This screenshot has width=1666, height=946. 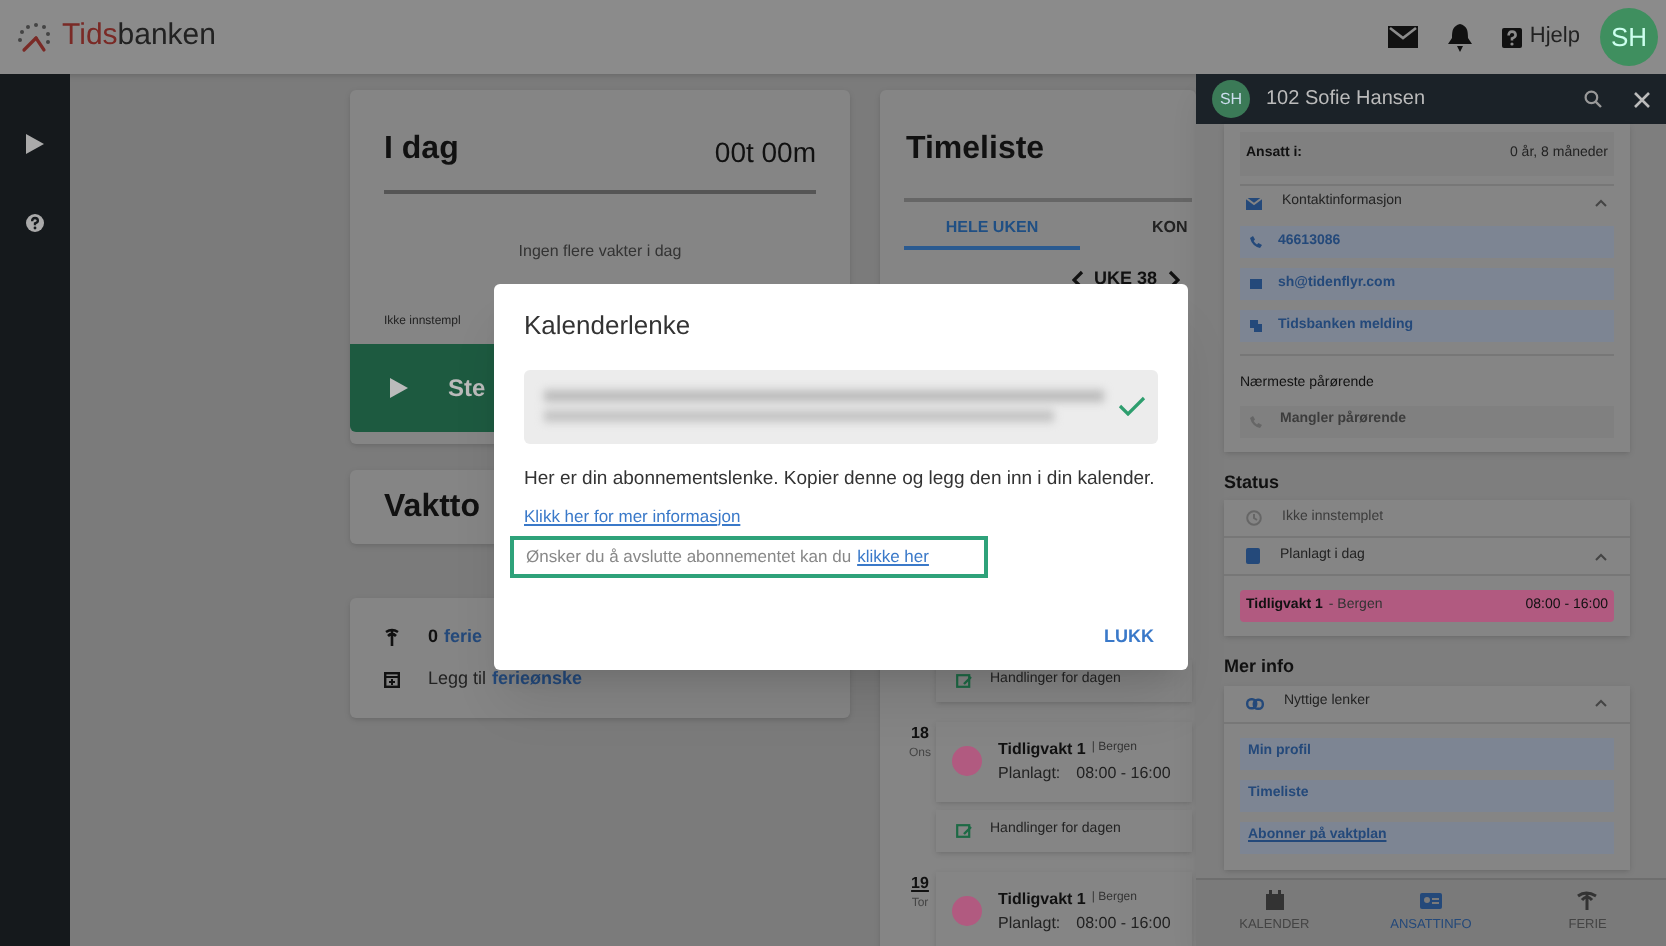 I want to click on help-button: Hjelp, so click(x=1540, y=37).